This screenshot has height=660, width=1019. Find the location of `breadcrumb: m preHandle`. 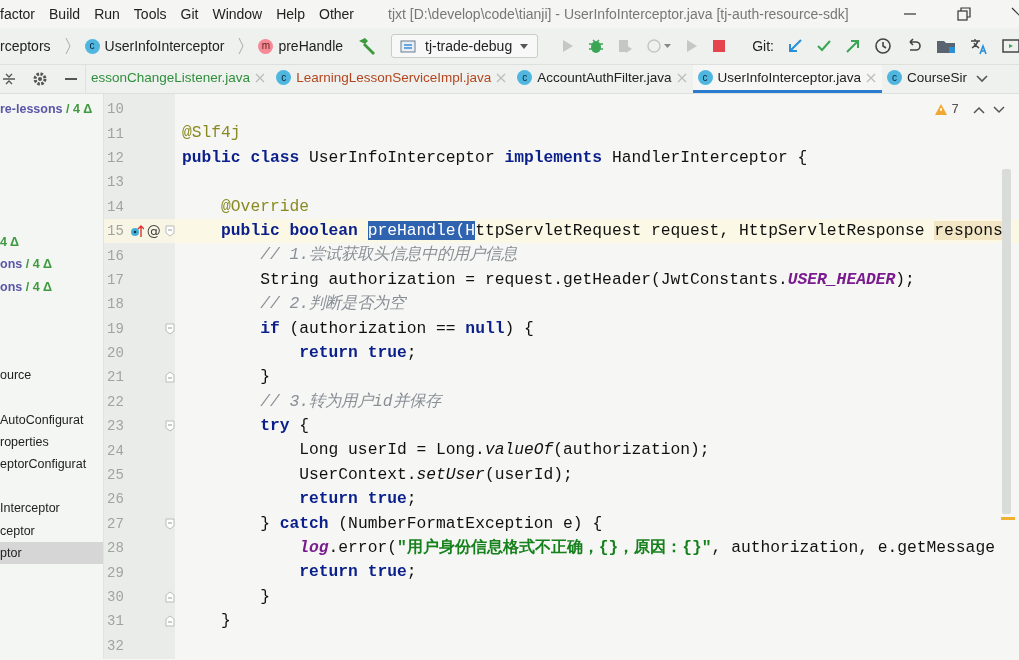

breadcrumb: m preHandle is located at coordinates (301, 46).